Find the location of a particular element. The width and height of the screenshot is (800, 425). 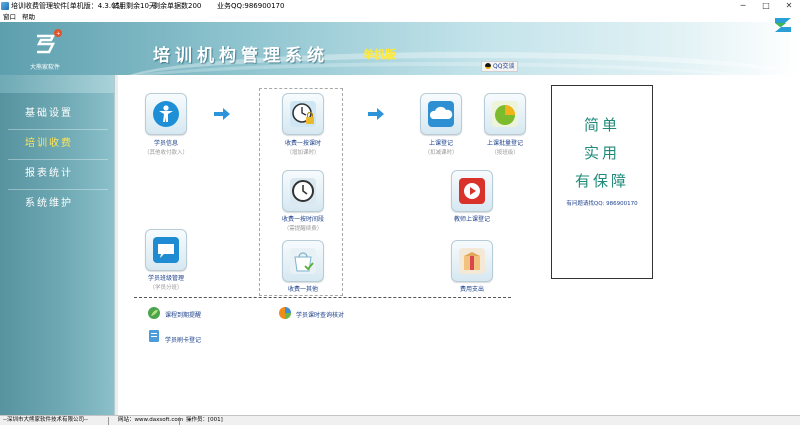

charge-by-period-sub: （需提醒续费） is located at coordinates (303, 229).